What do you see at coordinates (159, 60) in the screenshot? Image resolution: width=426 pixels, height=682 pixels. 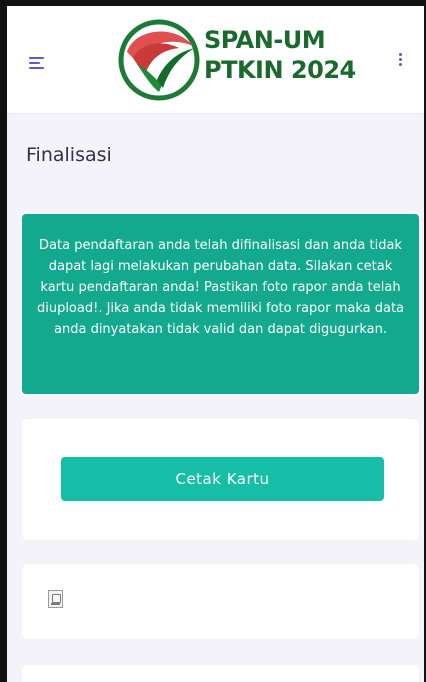 I see `logo-emblem-icon` at bounding box center [159, 60].